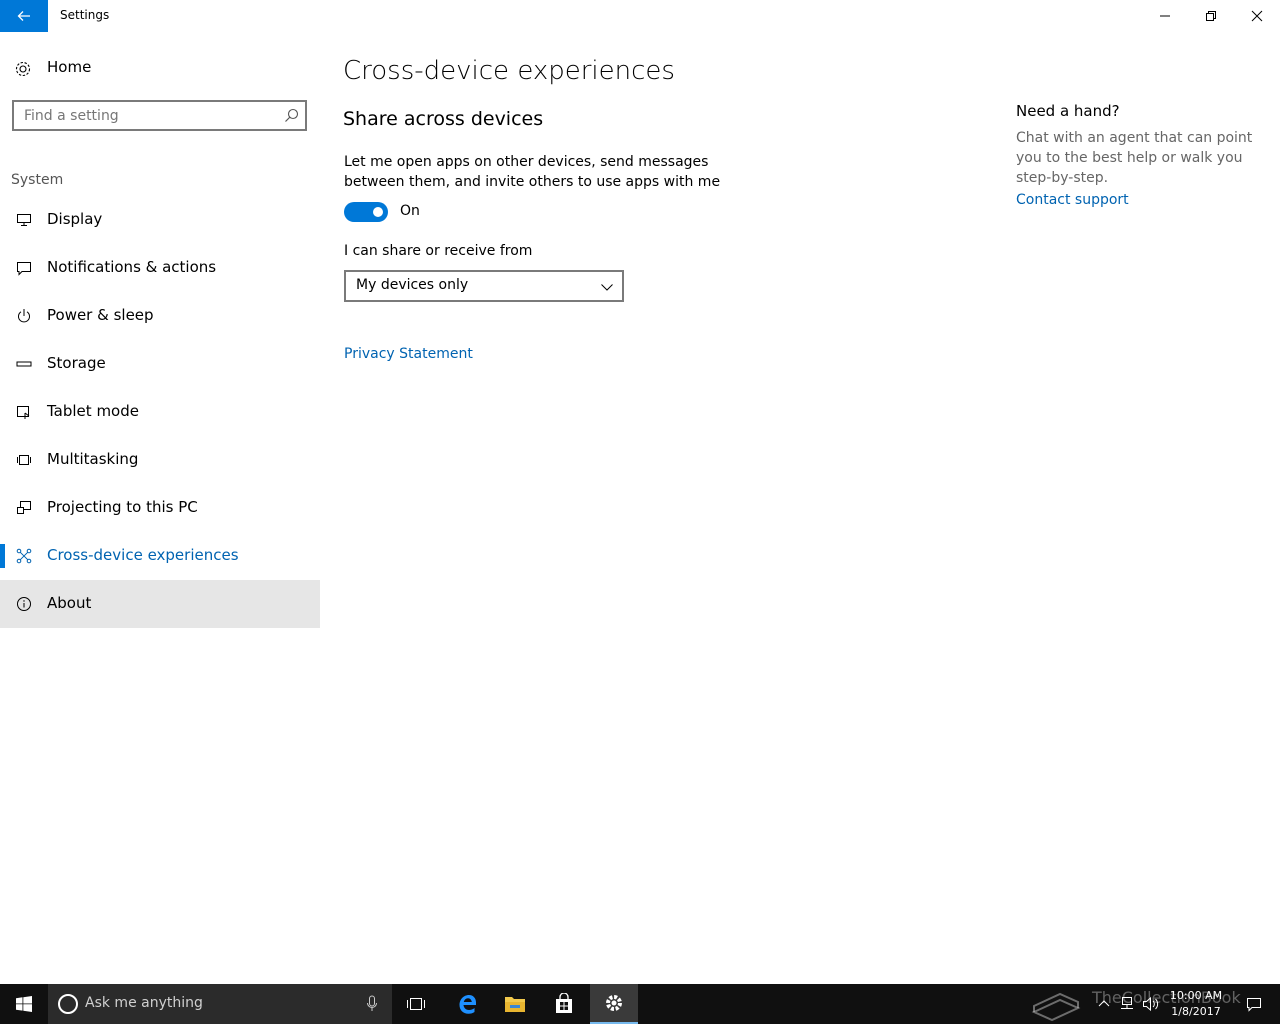 The height and width of the screenshot is (1024, 1280). I want to click on power-icon, so click(24, 316).